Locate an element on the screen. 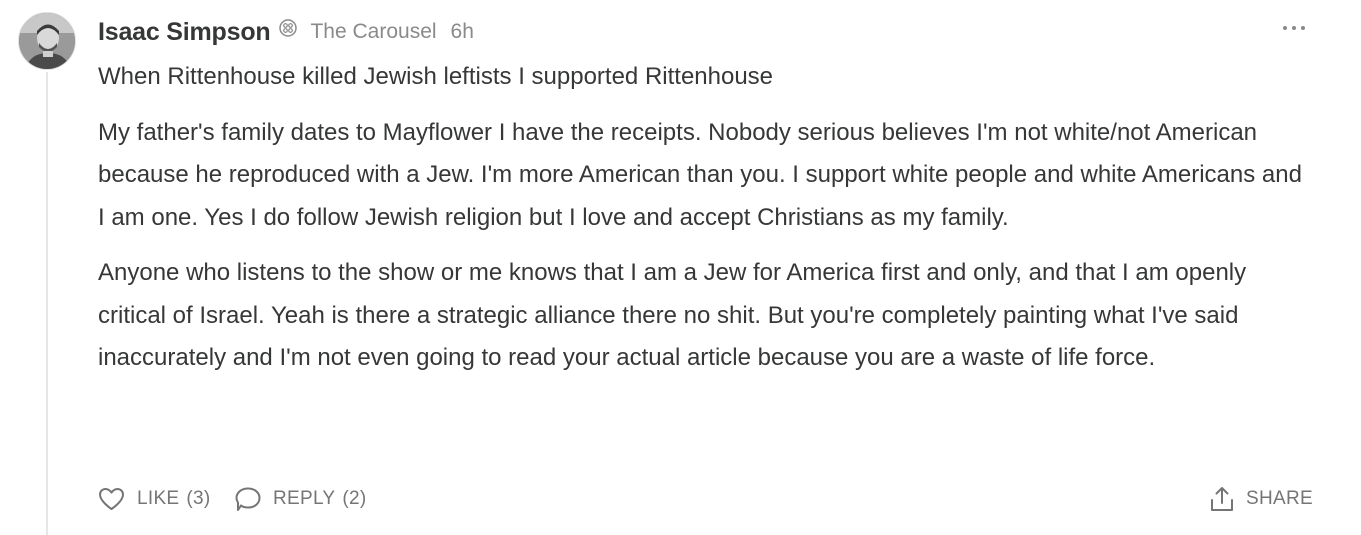 This screenshot has height=535, width=1361. speech-bubble-icon is located at coordinates (248, 499).